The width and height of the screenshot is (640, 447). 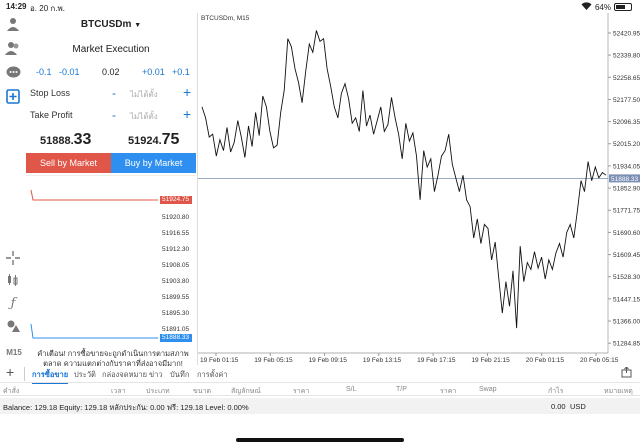 What do you see at coordinates (24, 374) in the screenshot?
I see `divider` at bounding box center [24, 374].